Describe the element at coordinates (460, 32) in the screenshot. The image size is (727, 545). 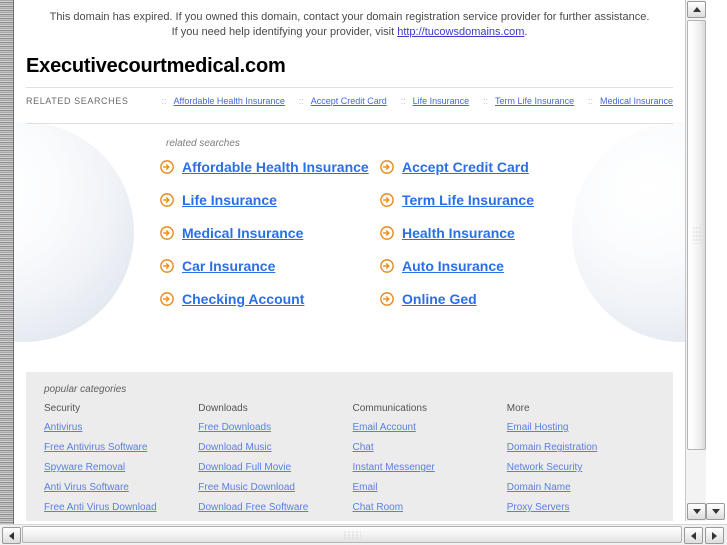
I see `tucows-domains-link: http://tucowsdomains.com` at that location.